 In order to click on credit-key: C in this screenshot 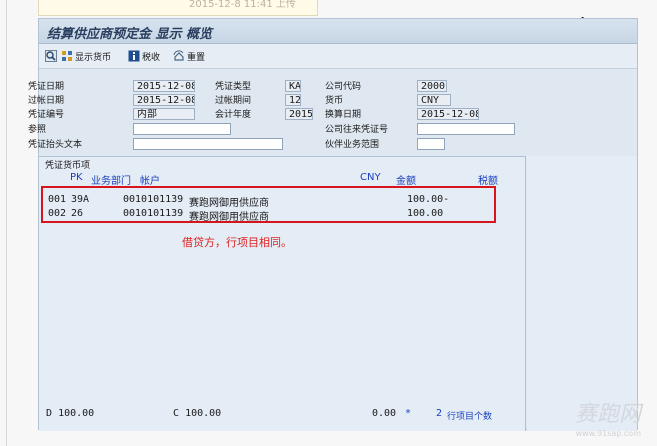, I will do `click(176, 413)`.